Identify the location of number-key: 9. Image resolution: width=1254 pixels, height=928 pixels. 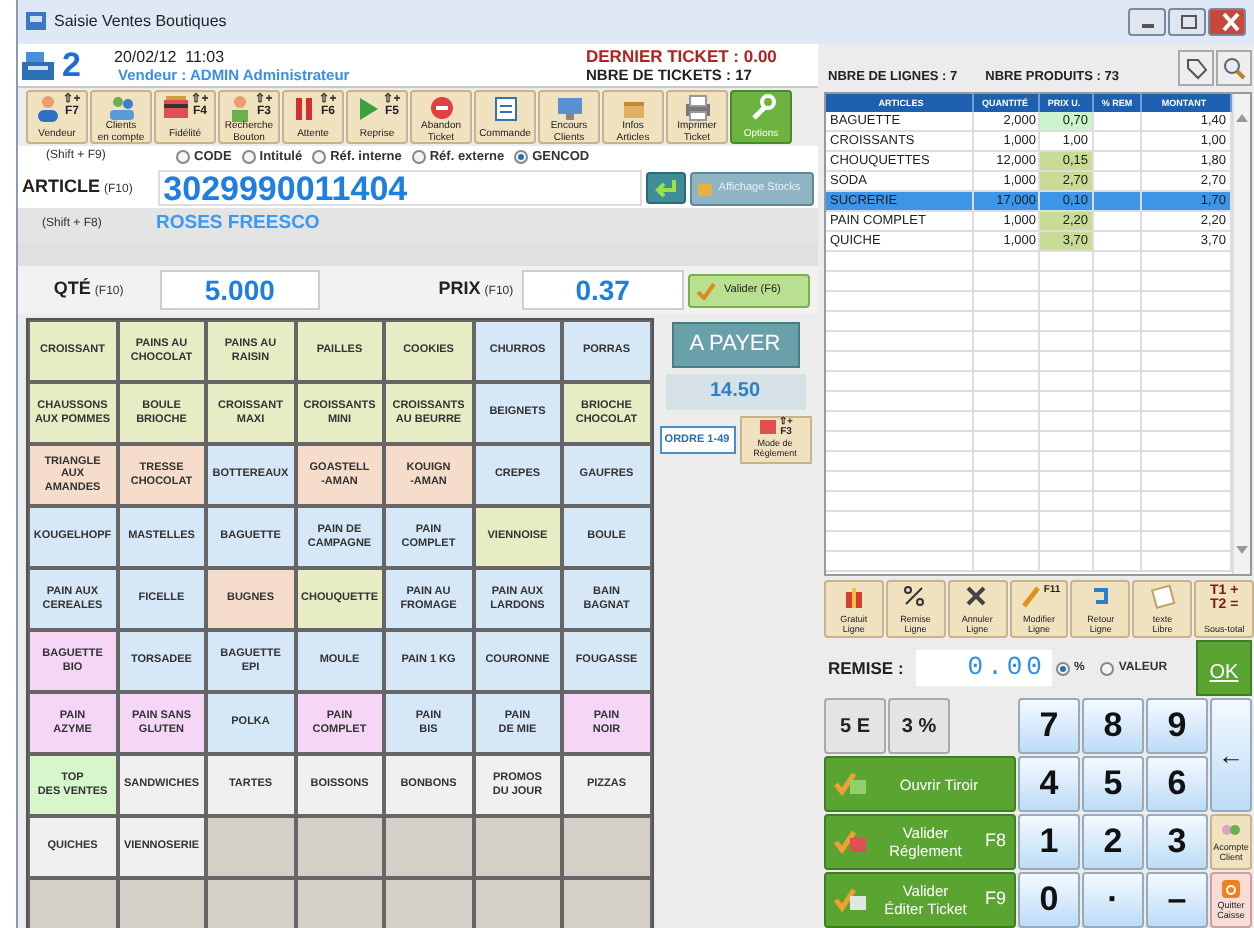
(1177, 726).